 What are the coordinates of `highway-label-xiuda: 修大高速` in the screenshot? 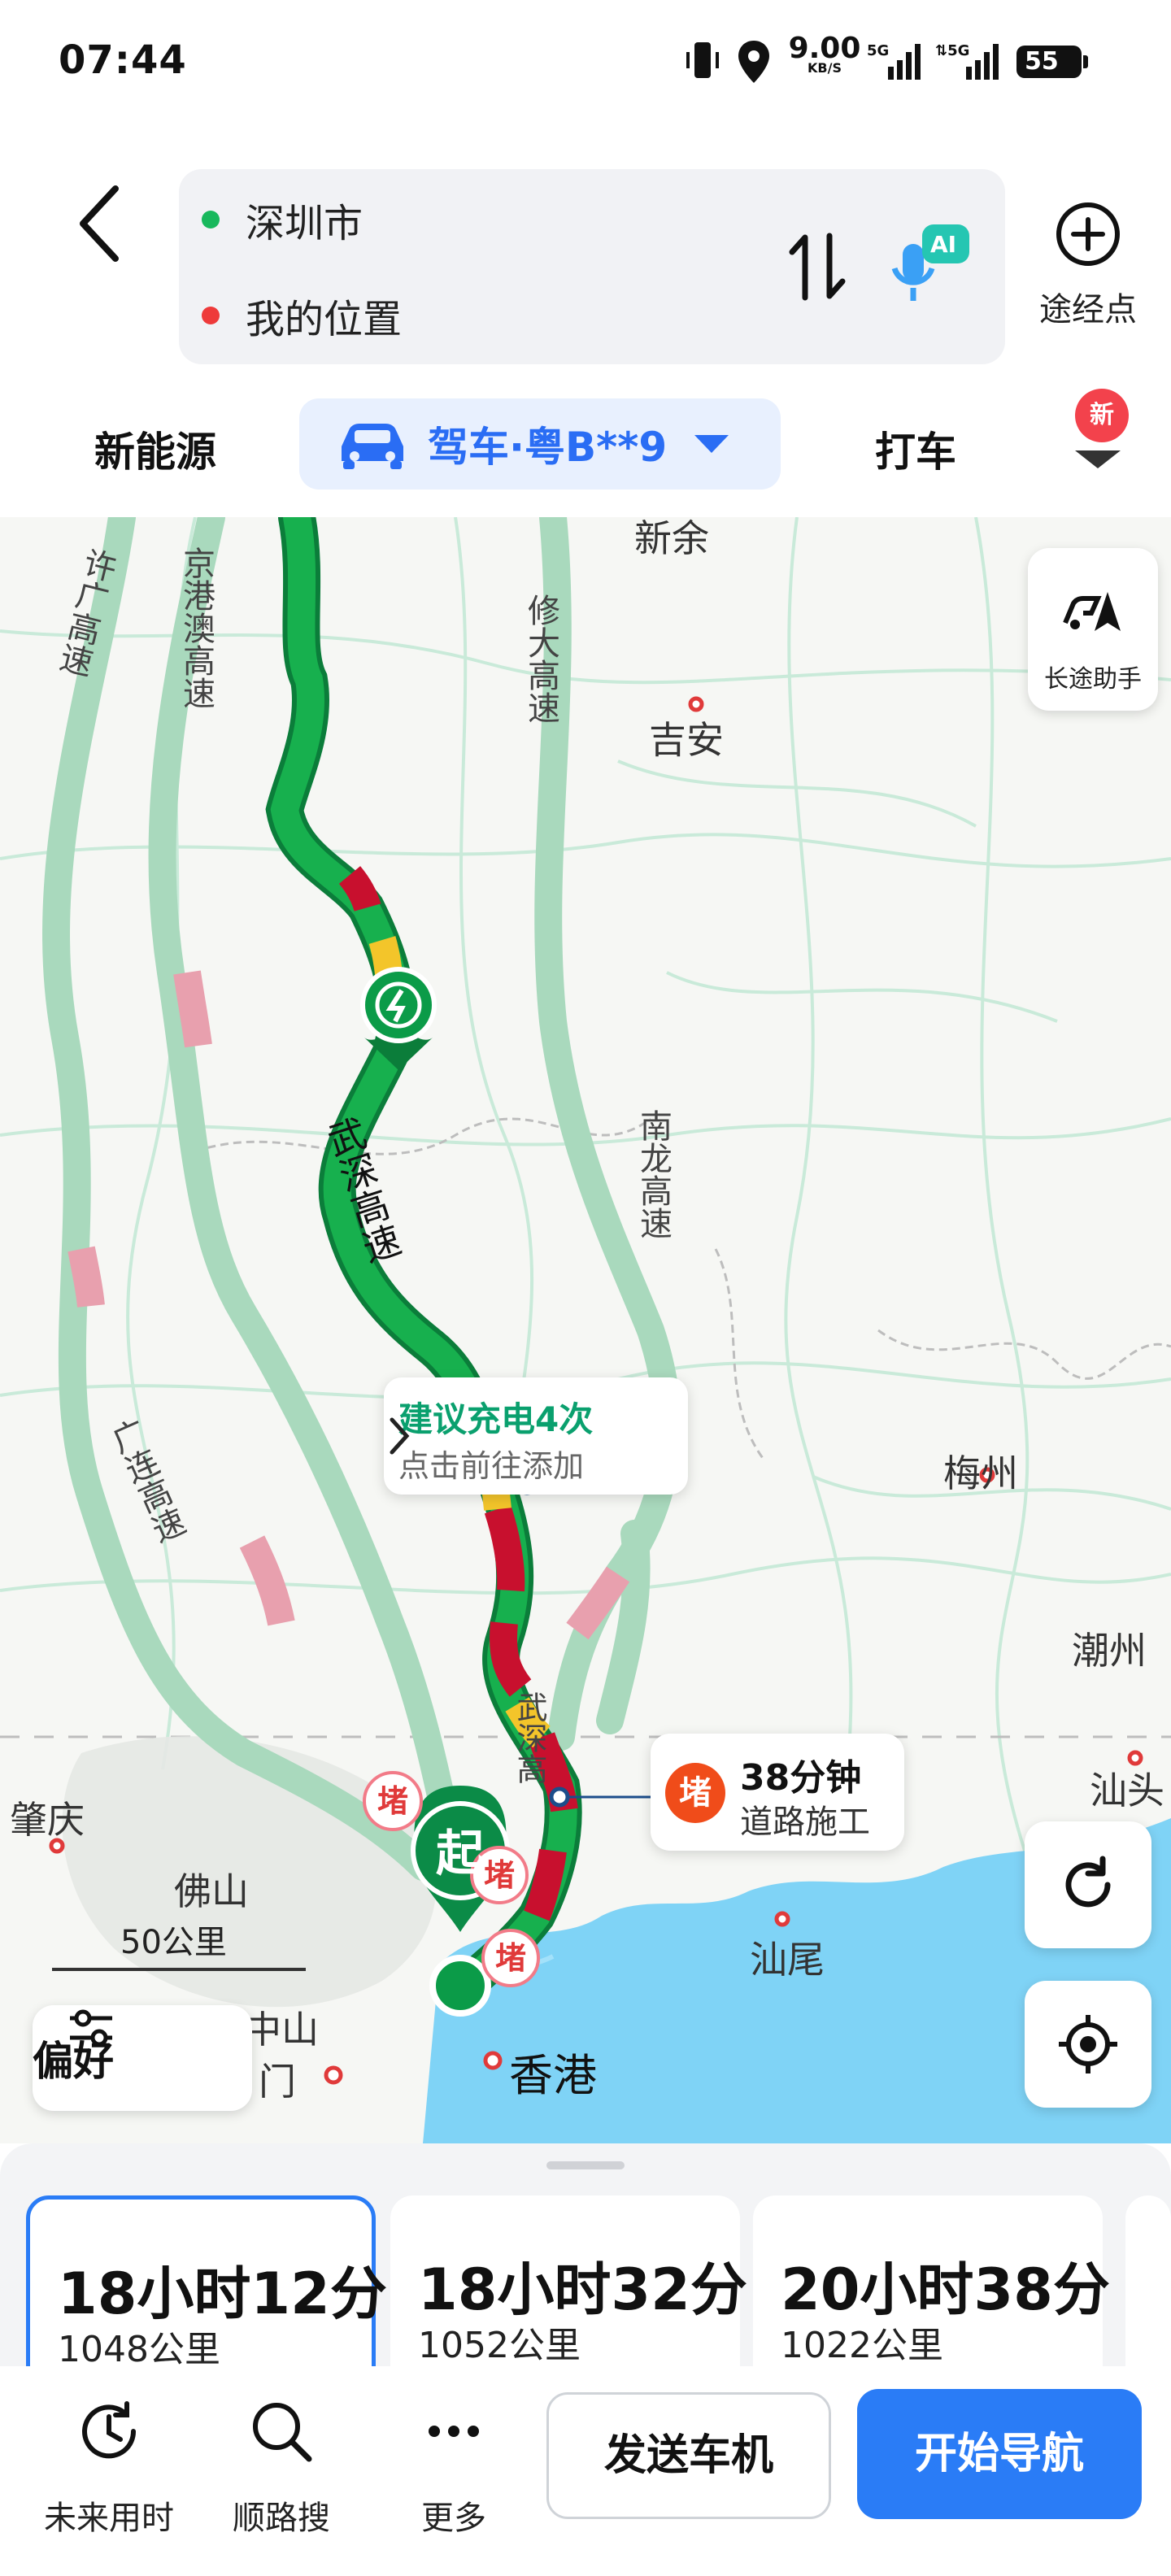 It's located at (540, 659).